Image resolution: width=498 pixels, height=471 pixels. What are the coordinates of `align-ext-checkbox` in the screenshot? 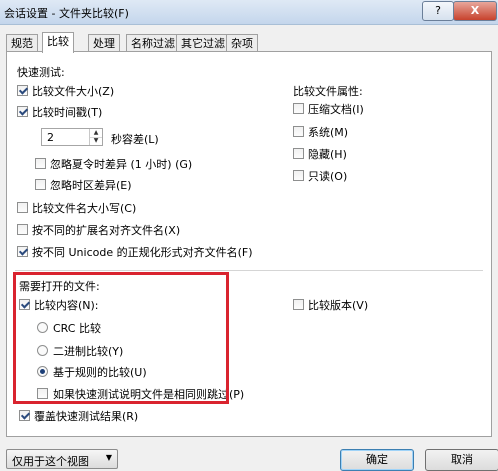 It's located at (22, 229).